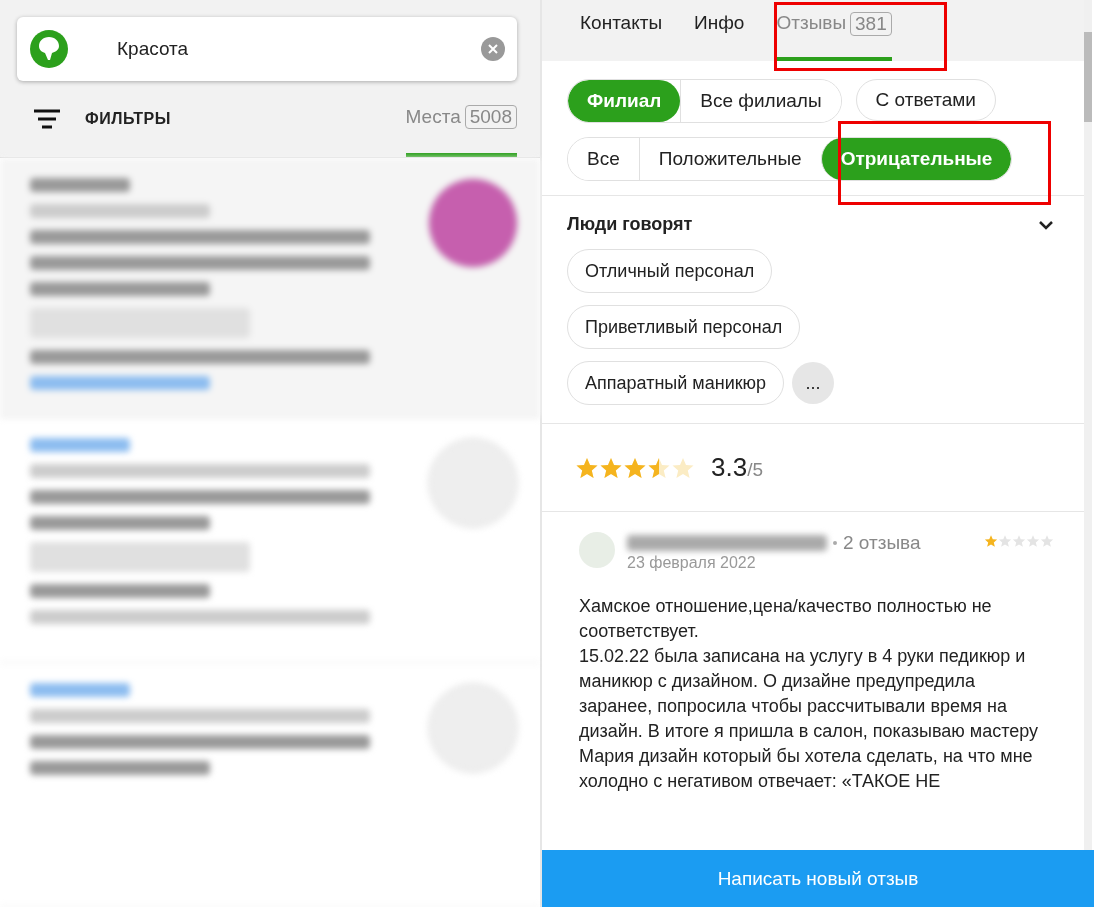 Image resolution: width=1094 pixels, height=907 pixels. I want to click on tag-chip: Отличный персонал, so click(670, 271).